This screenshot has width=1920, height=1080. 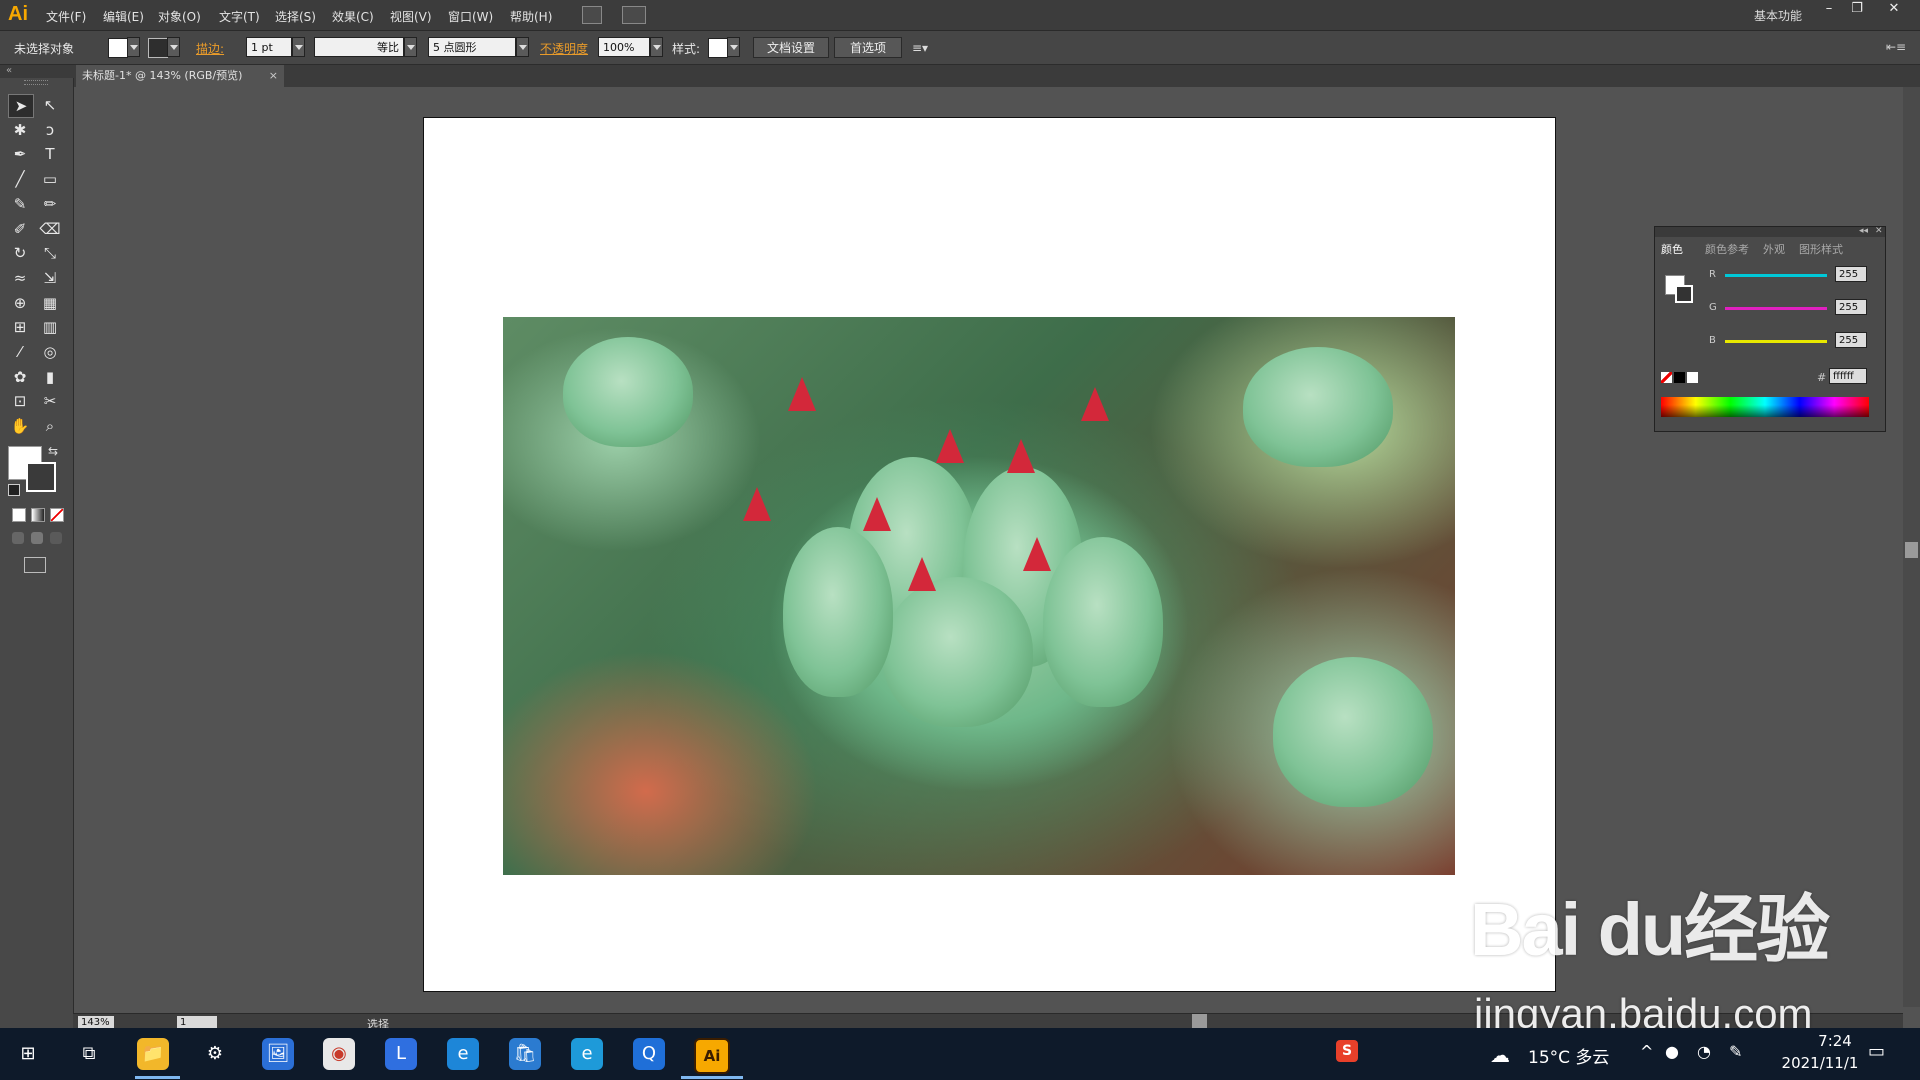 I want to click on bridge-icon, so click(x=592, y=15).